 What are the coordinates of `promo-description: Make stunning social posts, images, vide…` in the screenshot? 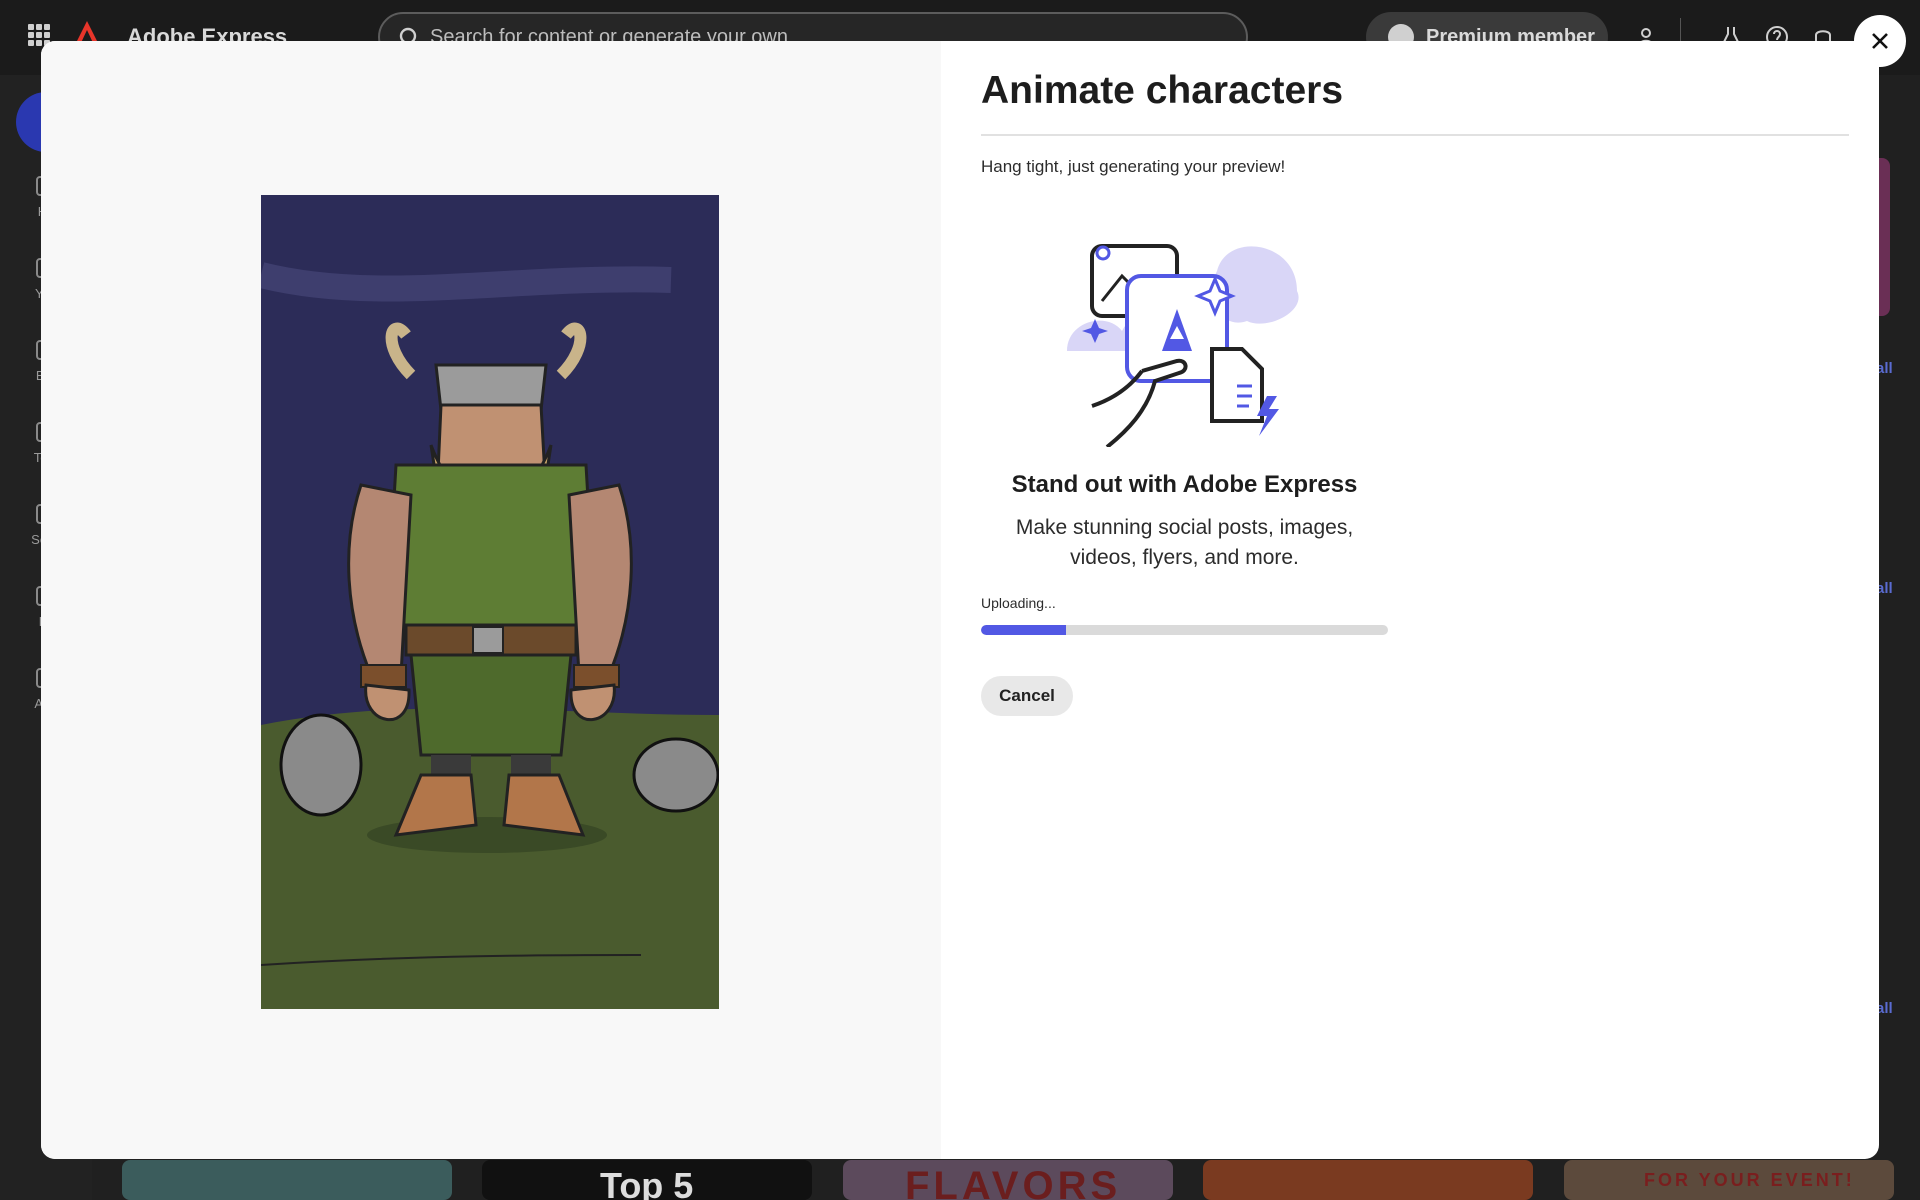 It's located at (1184, 542).